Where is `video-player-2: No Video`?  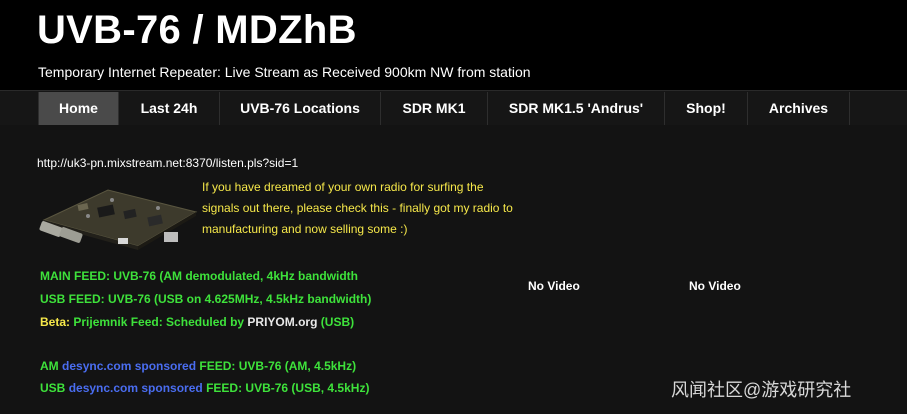 video-player-2: No Video is located at coordinates (715, 286).